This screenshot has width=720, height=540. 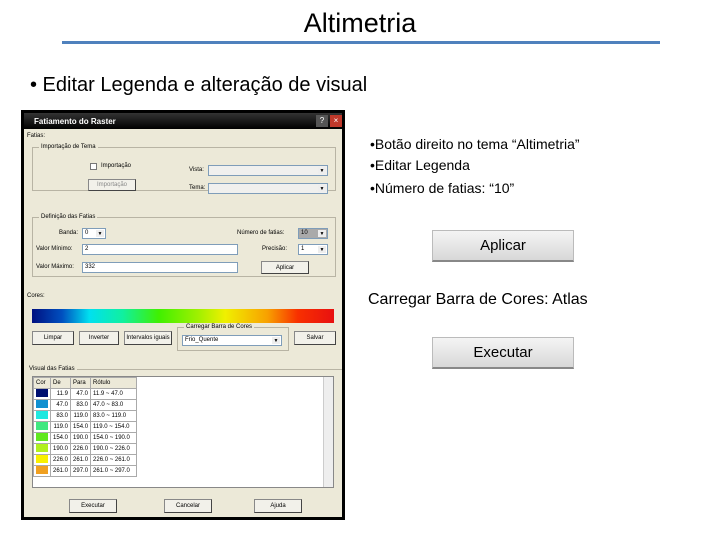 What do you see at coordinates (60, 460) in the screenshot?
I see `de-cell: 226.0` at bounding box center [60, 460].